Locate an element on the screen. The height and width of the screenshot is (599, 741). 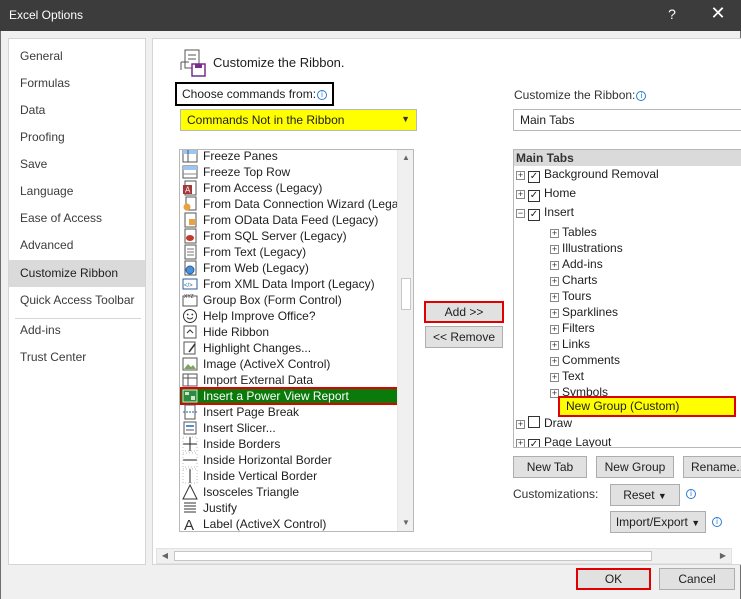
scroll-up-icon: ▲ is located at coordinates (405, 158).